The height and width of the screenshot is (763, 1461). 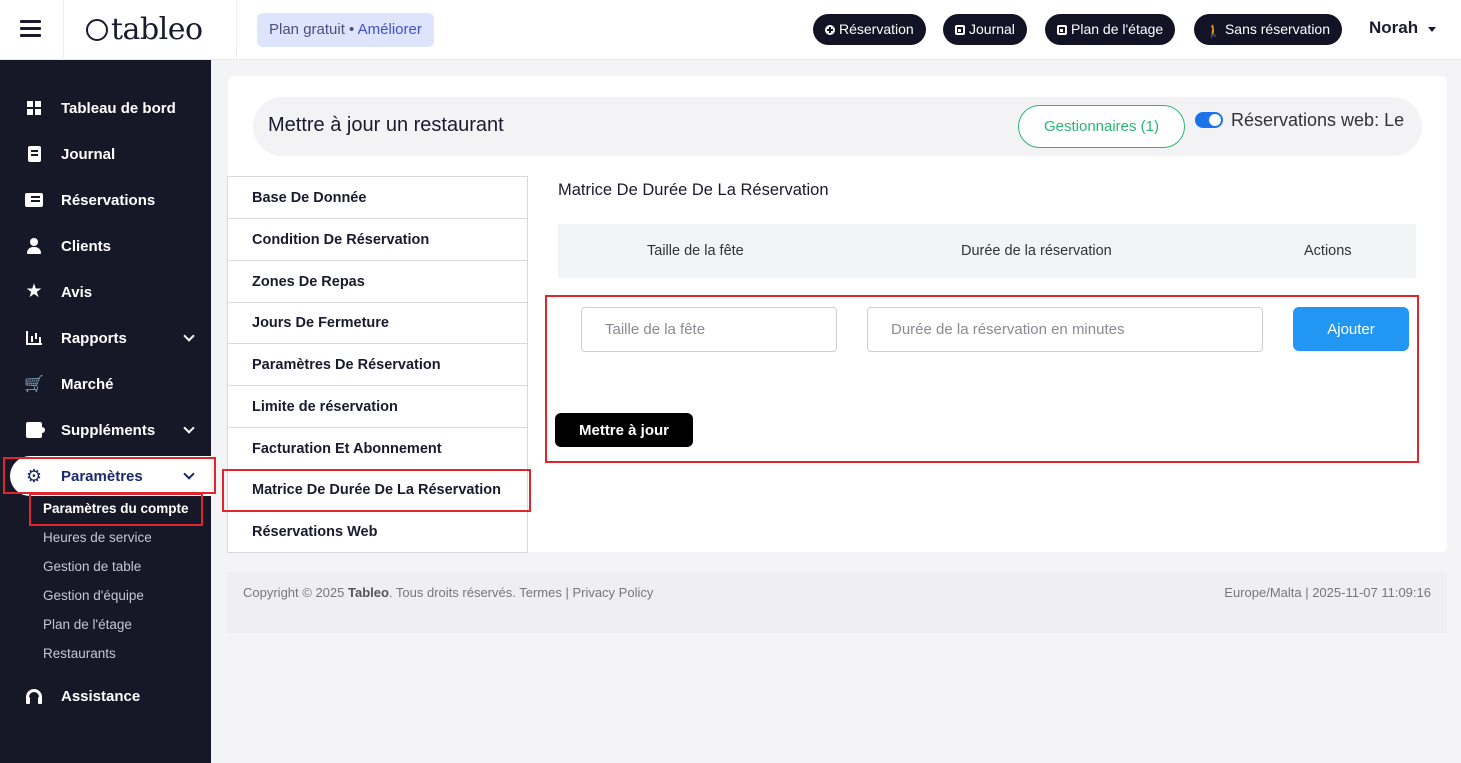 I want to click on book-icon, so click(x=34, y=154).